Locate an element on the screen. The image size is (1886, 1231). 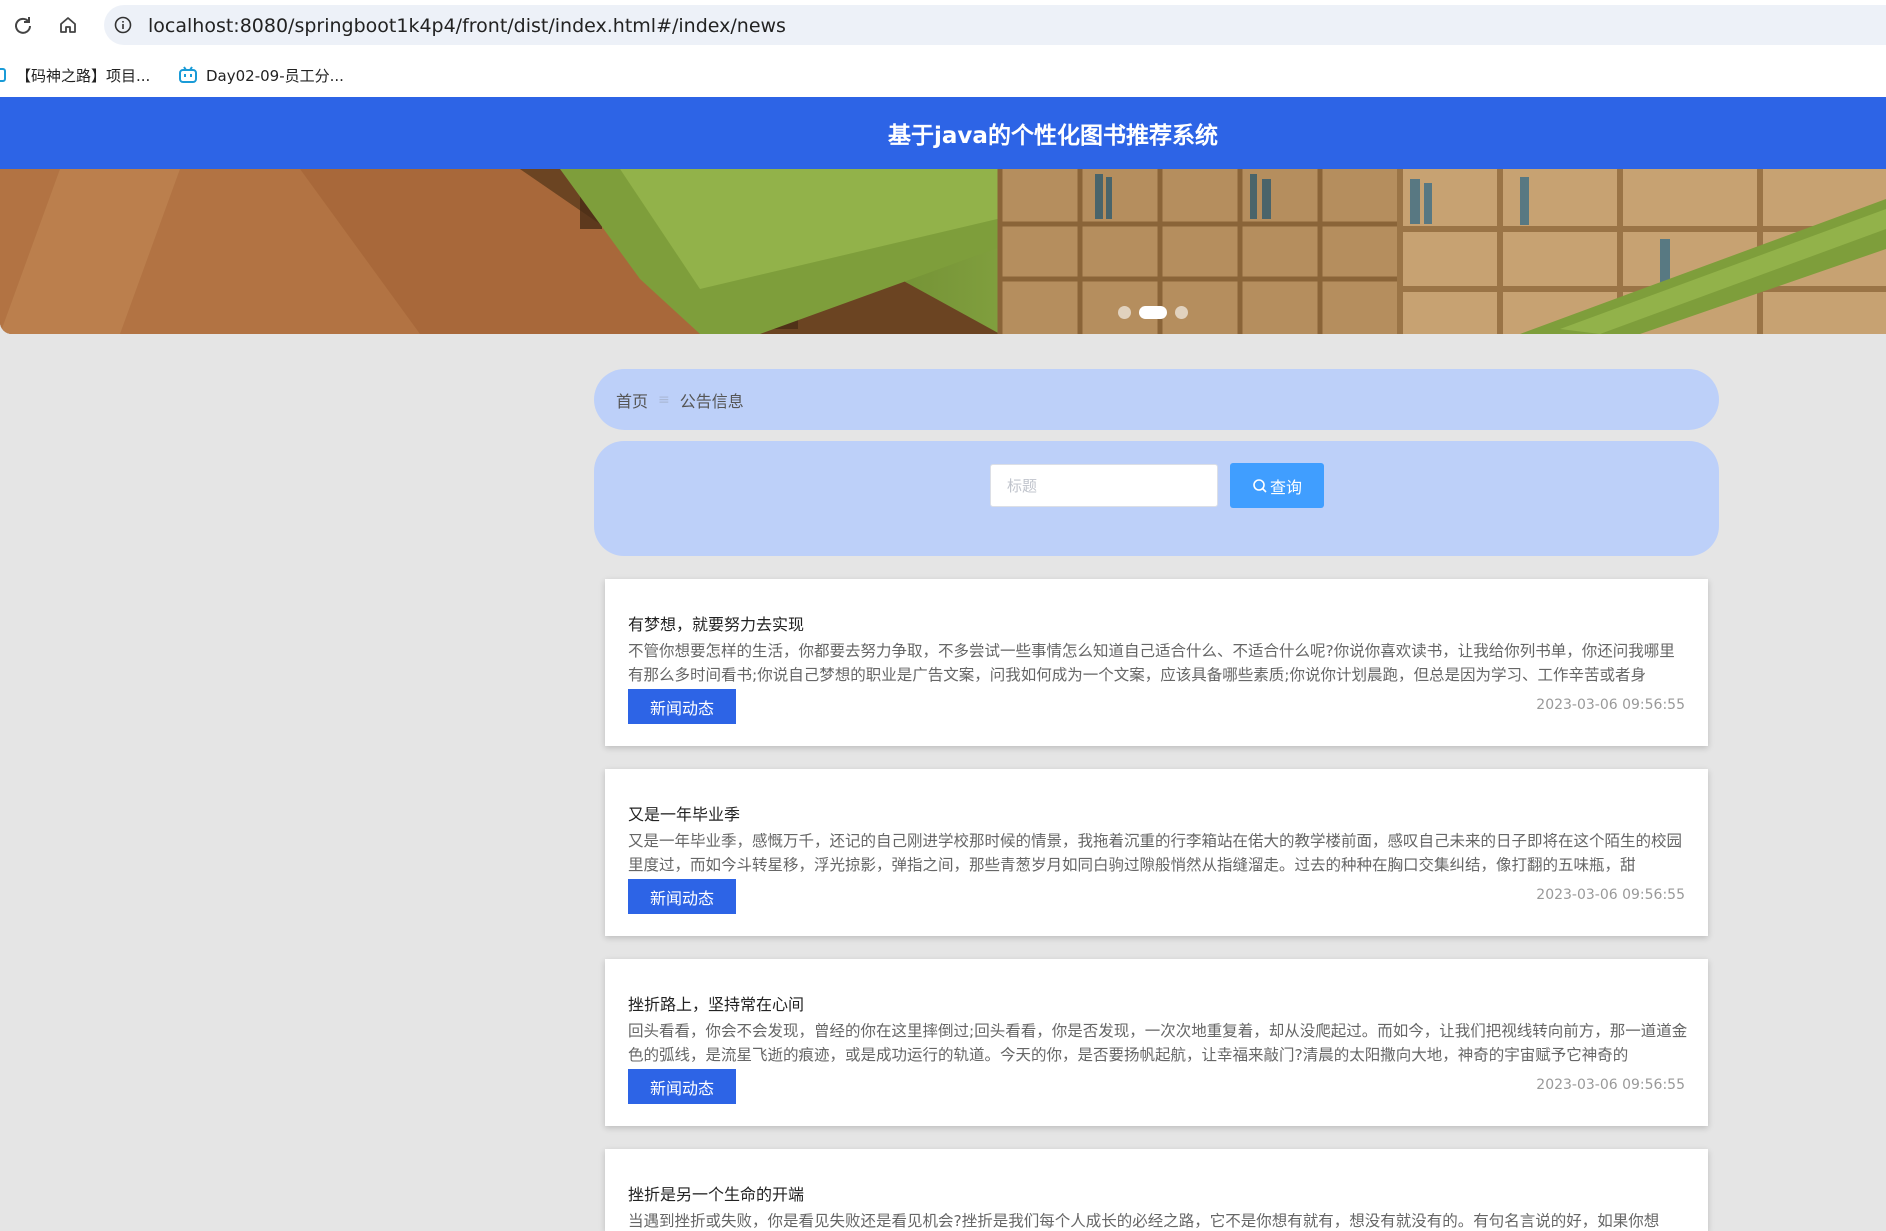
breadcrumb-current: 公告信息 is located at coordinates (711, 401).